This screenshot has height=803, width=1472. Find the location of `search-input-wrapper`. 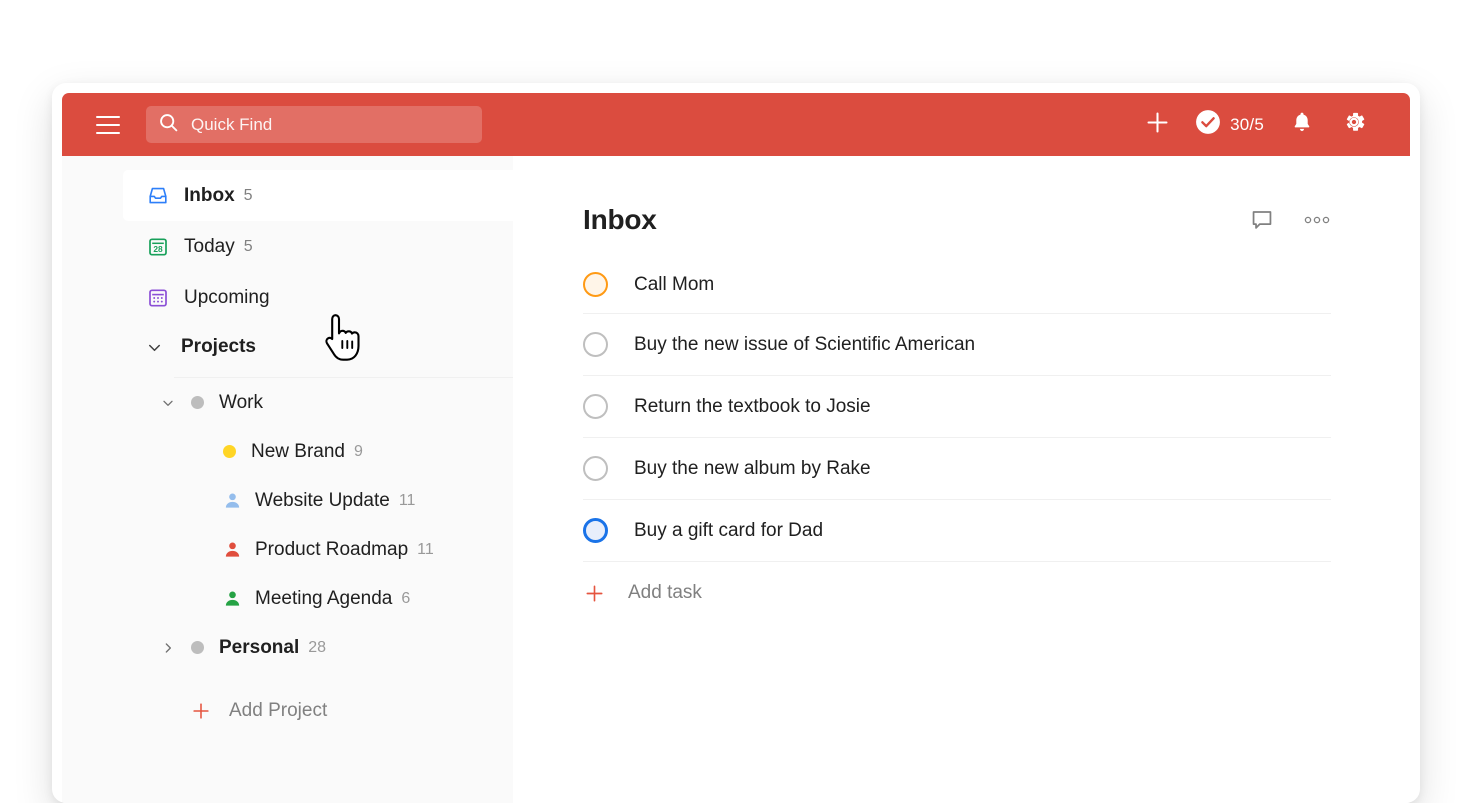

search-input-wrapper is located at coordinates (314, 124).